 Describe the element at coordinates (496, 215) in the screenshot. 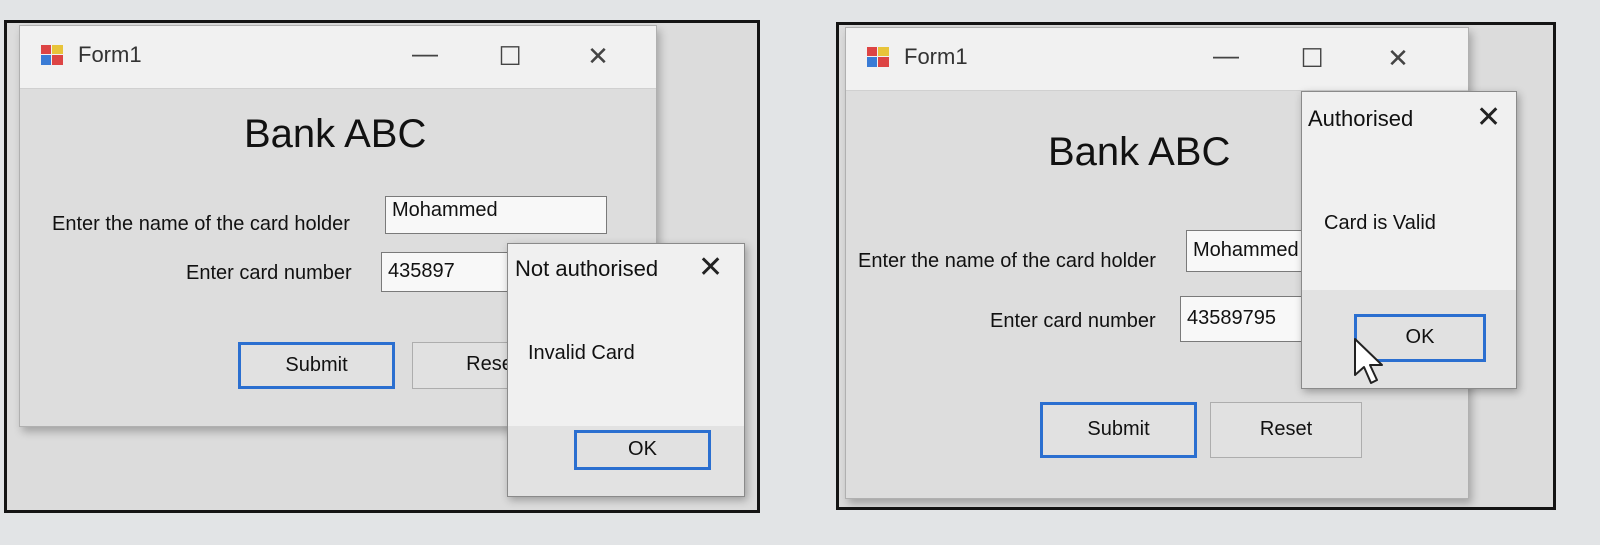

I see `card-holder-input: Mohammed` at that location.